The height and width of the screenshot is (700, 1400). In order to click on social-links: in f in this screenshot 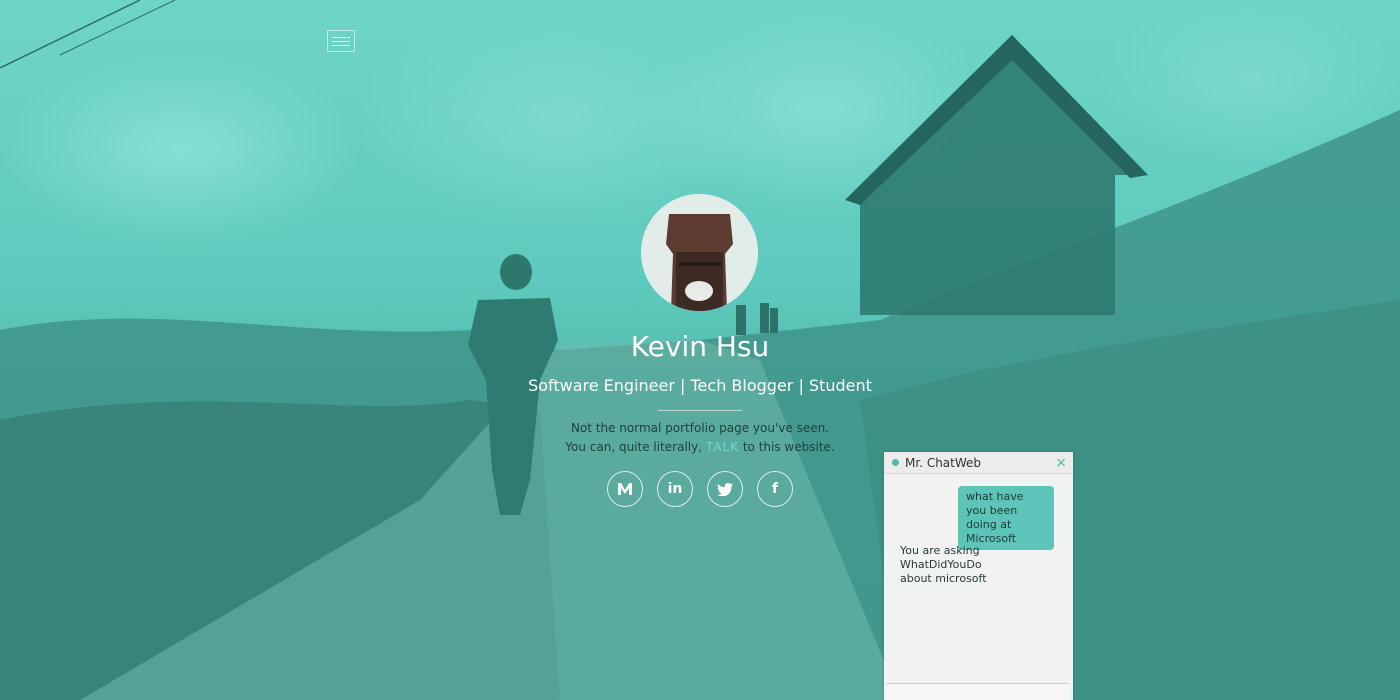, I will do `click(700, 489)`.